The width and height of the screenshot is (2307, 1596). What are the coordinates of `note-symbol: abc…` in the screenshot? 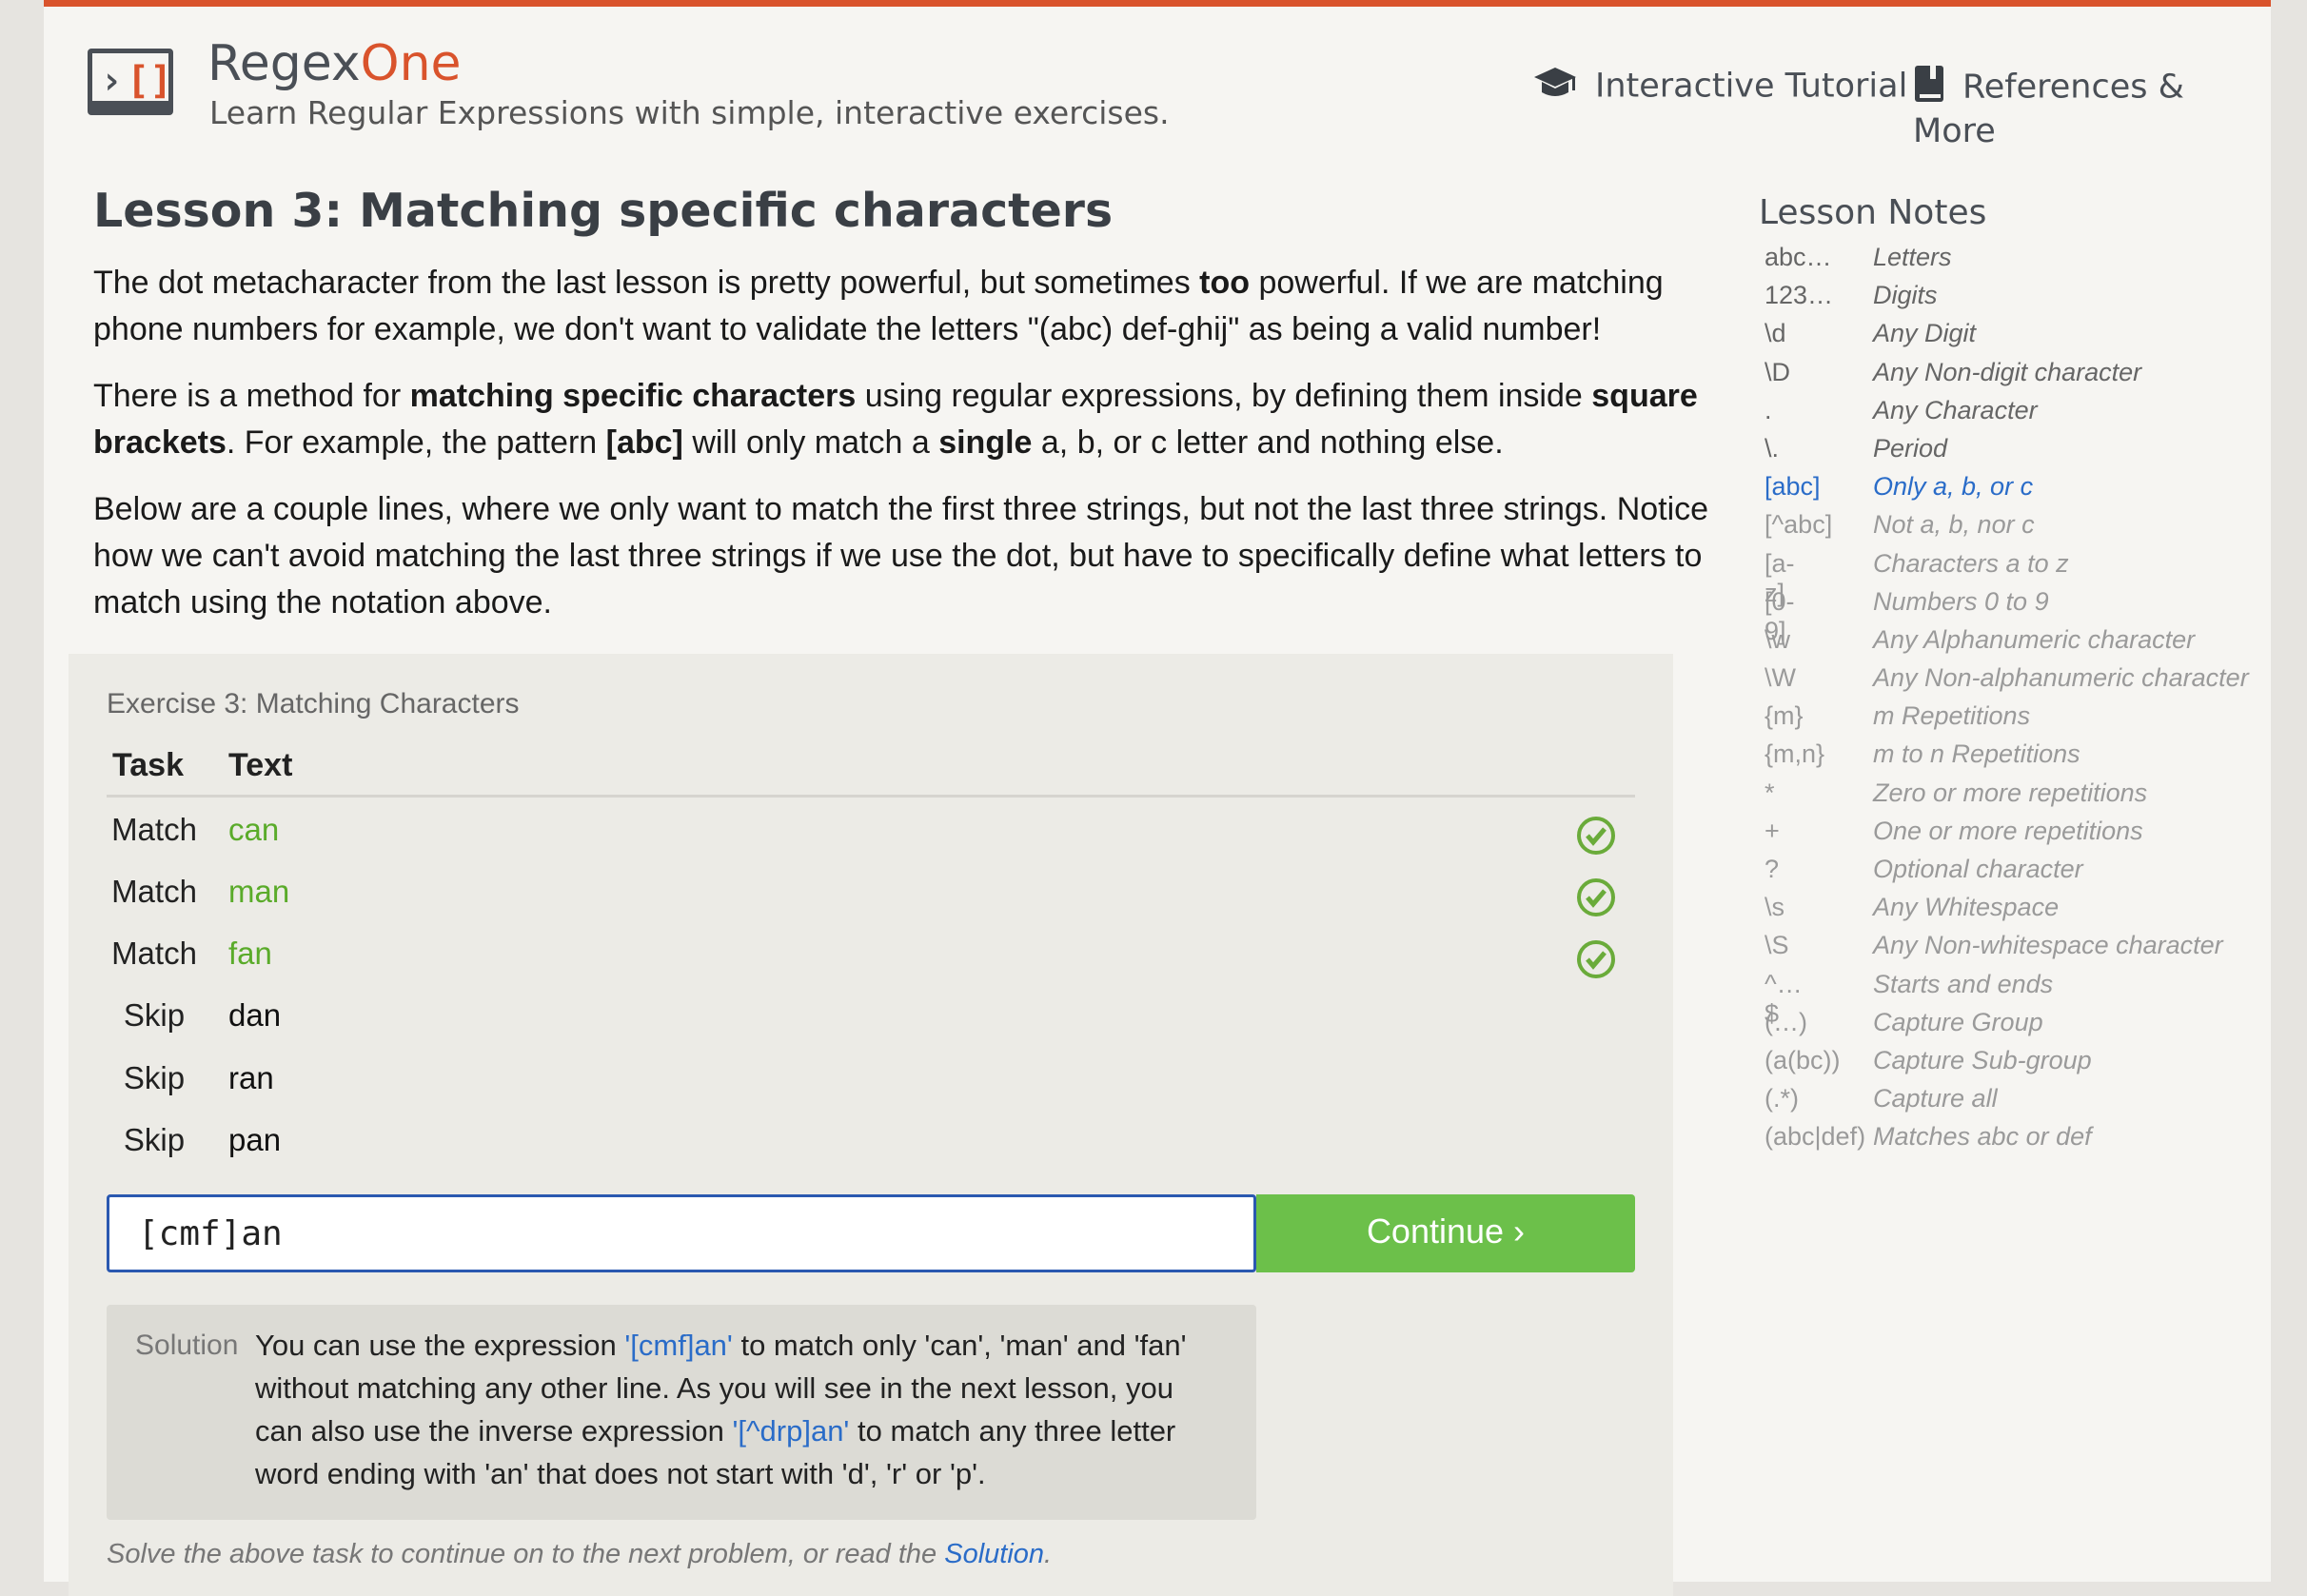 It's located at (1798, 257).